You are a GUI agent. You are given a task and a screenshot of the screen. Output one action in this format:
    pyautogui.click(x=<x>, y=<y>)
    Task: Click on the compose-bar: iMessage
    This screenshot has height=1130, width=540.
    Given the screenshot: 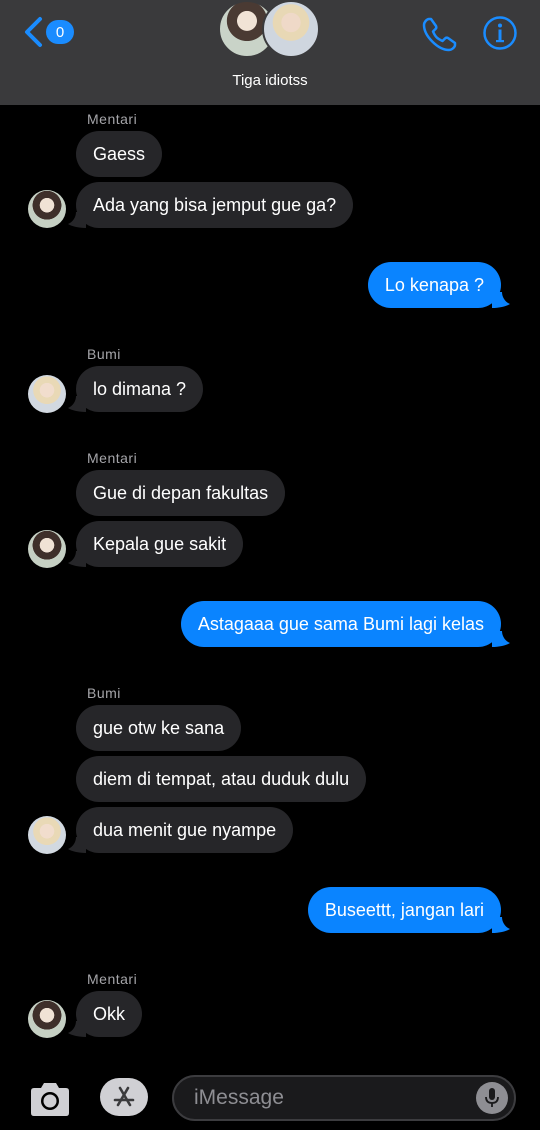 What is the action you would take?
    pyautogui.click(x=270, y=1097)
    